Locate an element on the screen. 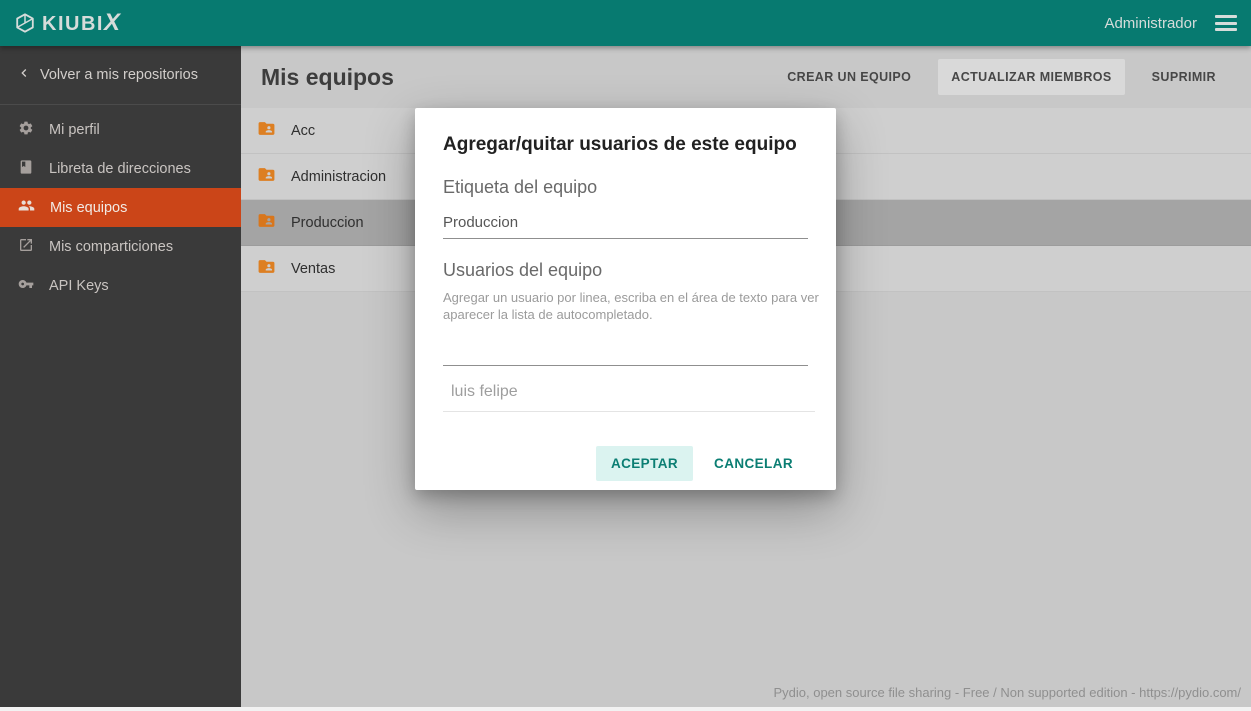  sidebar-item-mis-comparticiones: Mis comparticiones is located at coordinates (120, 246).